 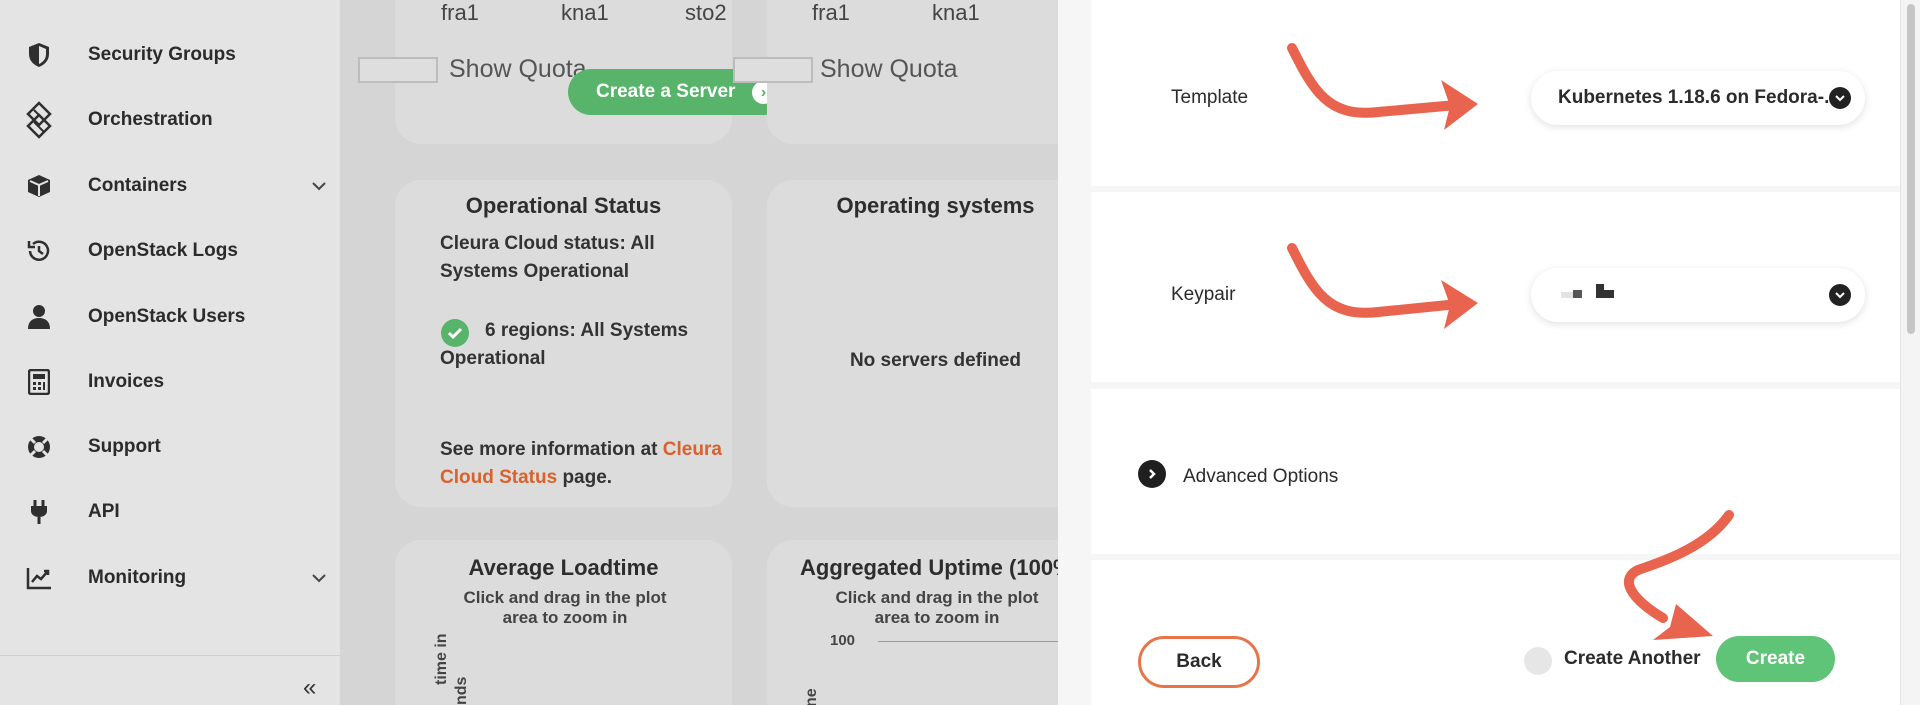 What do you see at coordinates (1632, 658) in the screenshot?
I see `create-another-label: Create Another` at bounding box center [1632, 658].